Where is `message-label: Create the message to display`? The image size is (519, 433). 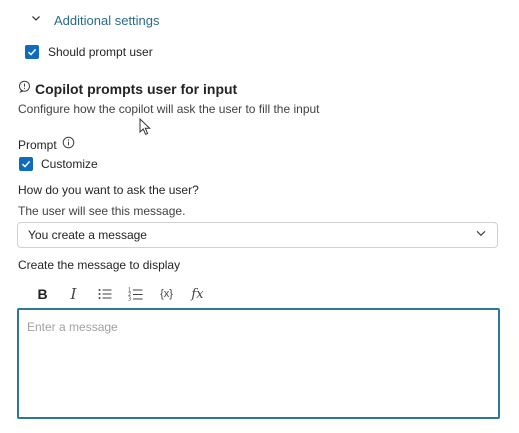
message-label: Create the message to display is located at coordinates (99, 265).